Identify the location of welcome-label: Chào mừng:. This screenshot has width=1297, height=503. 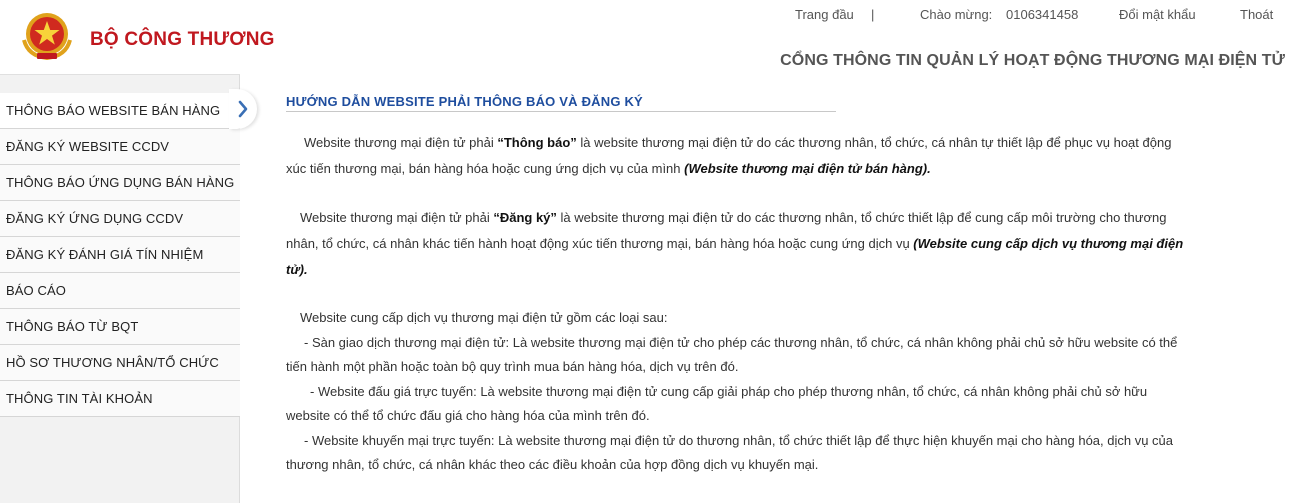
(956, 14).